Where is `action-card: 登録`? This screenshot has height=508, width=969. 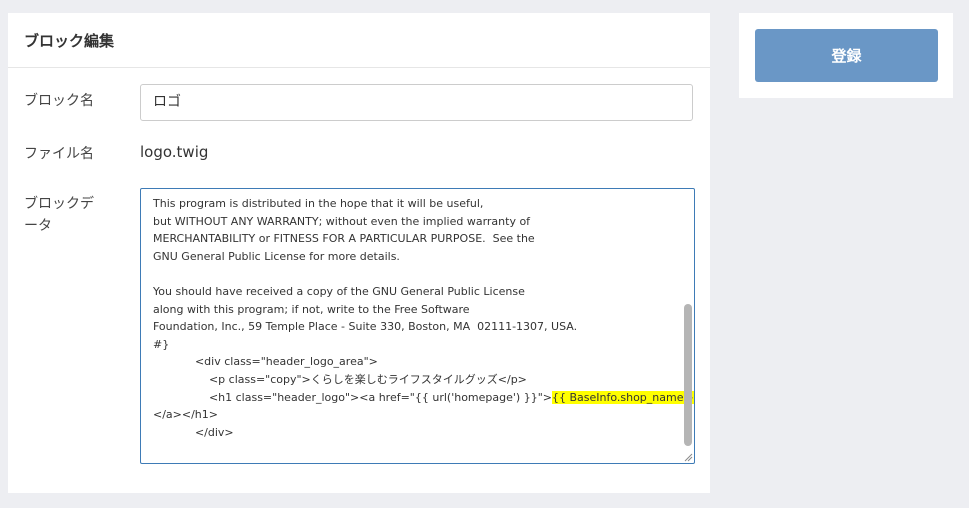 action-card: 登録 is located at coordinates (846, 55).